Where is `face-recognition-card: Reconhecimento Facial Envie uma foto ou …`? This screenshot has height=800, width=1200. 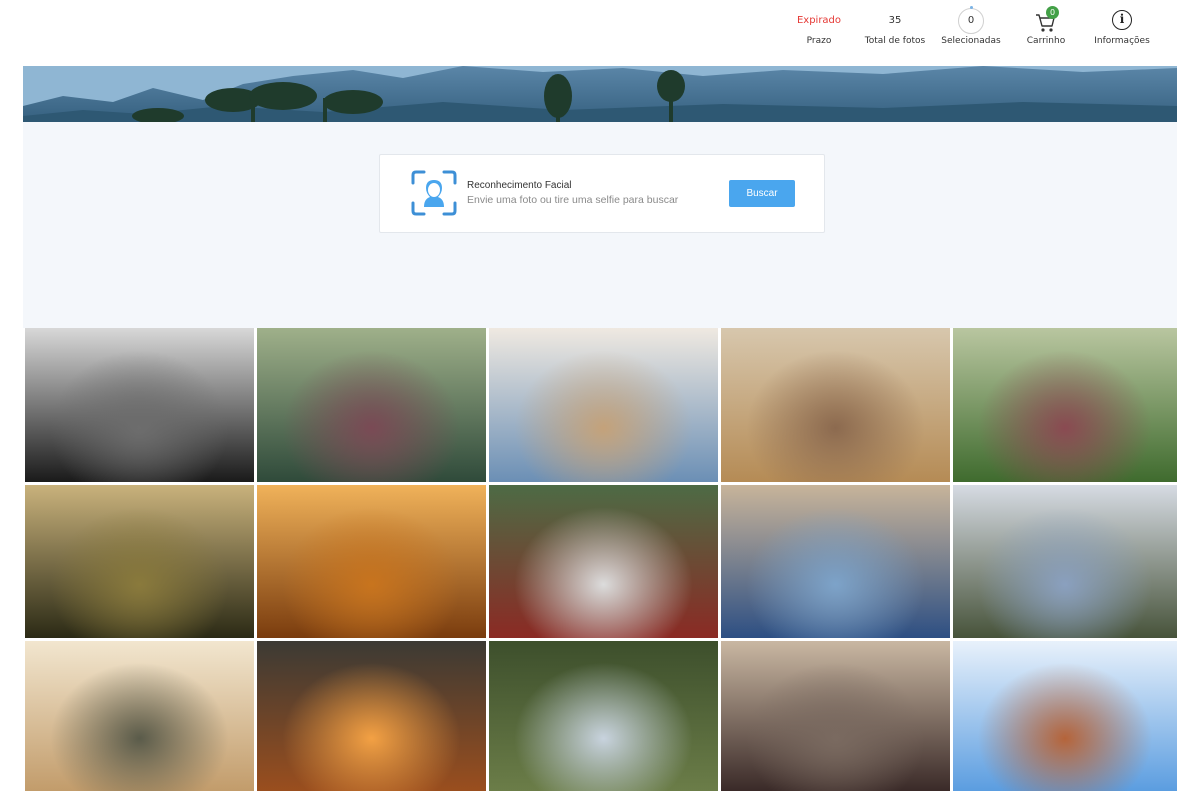
face-recognition-card: Reconhecimento Facial Envie uma foto ou … is located at coordinates (602, 193).